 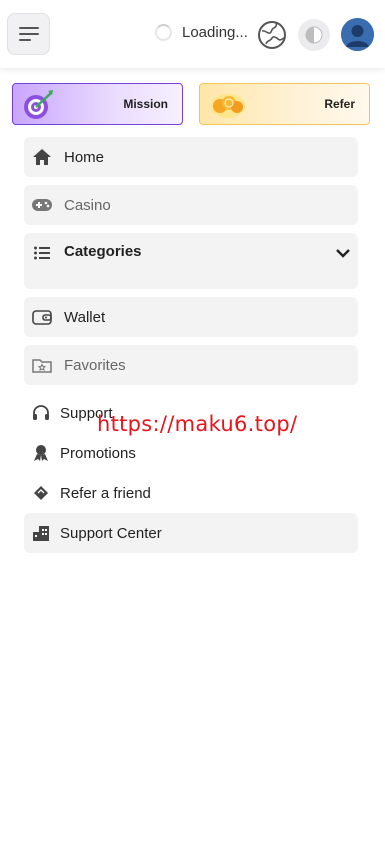 I want to click on sidebar-item-wallet: Wallet, so click(x=191, y=317).